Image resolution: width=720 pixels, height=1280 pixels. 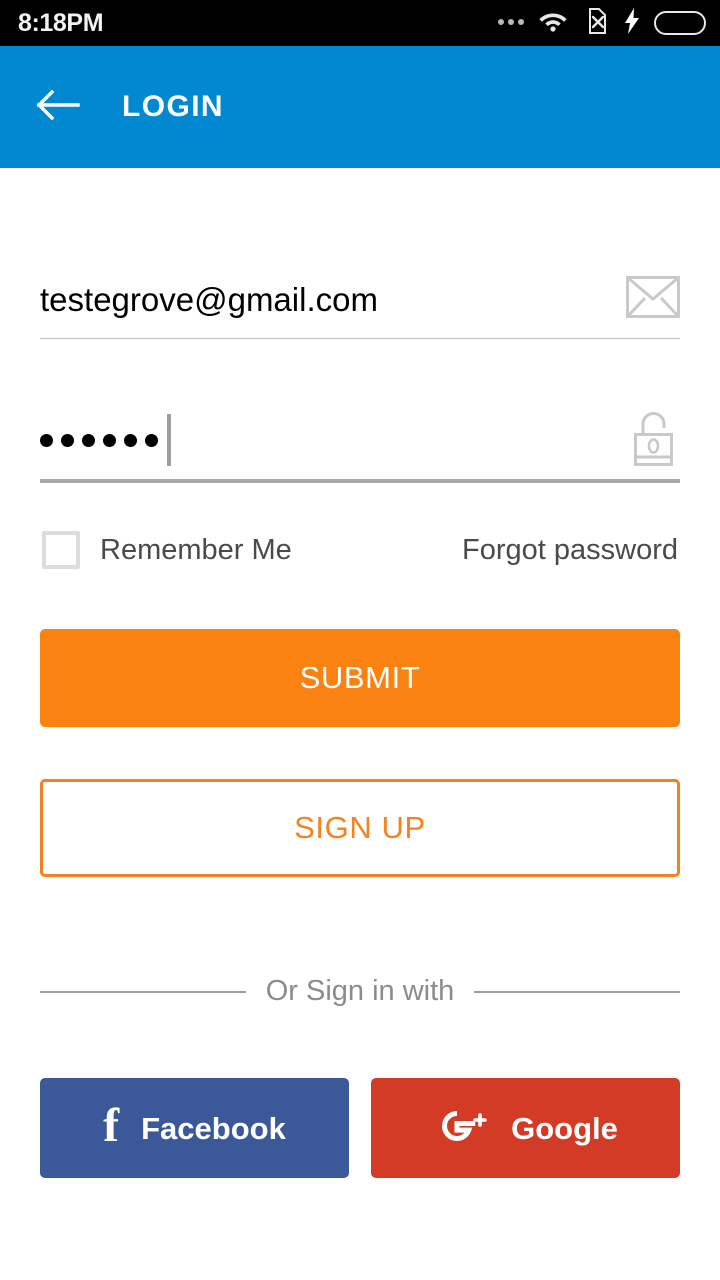 What do you see at coordinates (213, 1128) in the screenshot?
I see `facebook-button-label: Facebook` at bounding box center [213, 1128].